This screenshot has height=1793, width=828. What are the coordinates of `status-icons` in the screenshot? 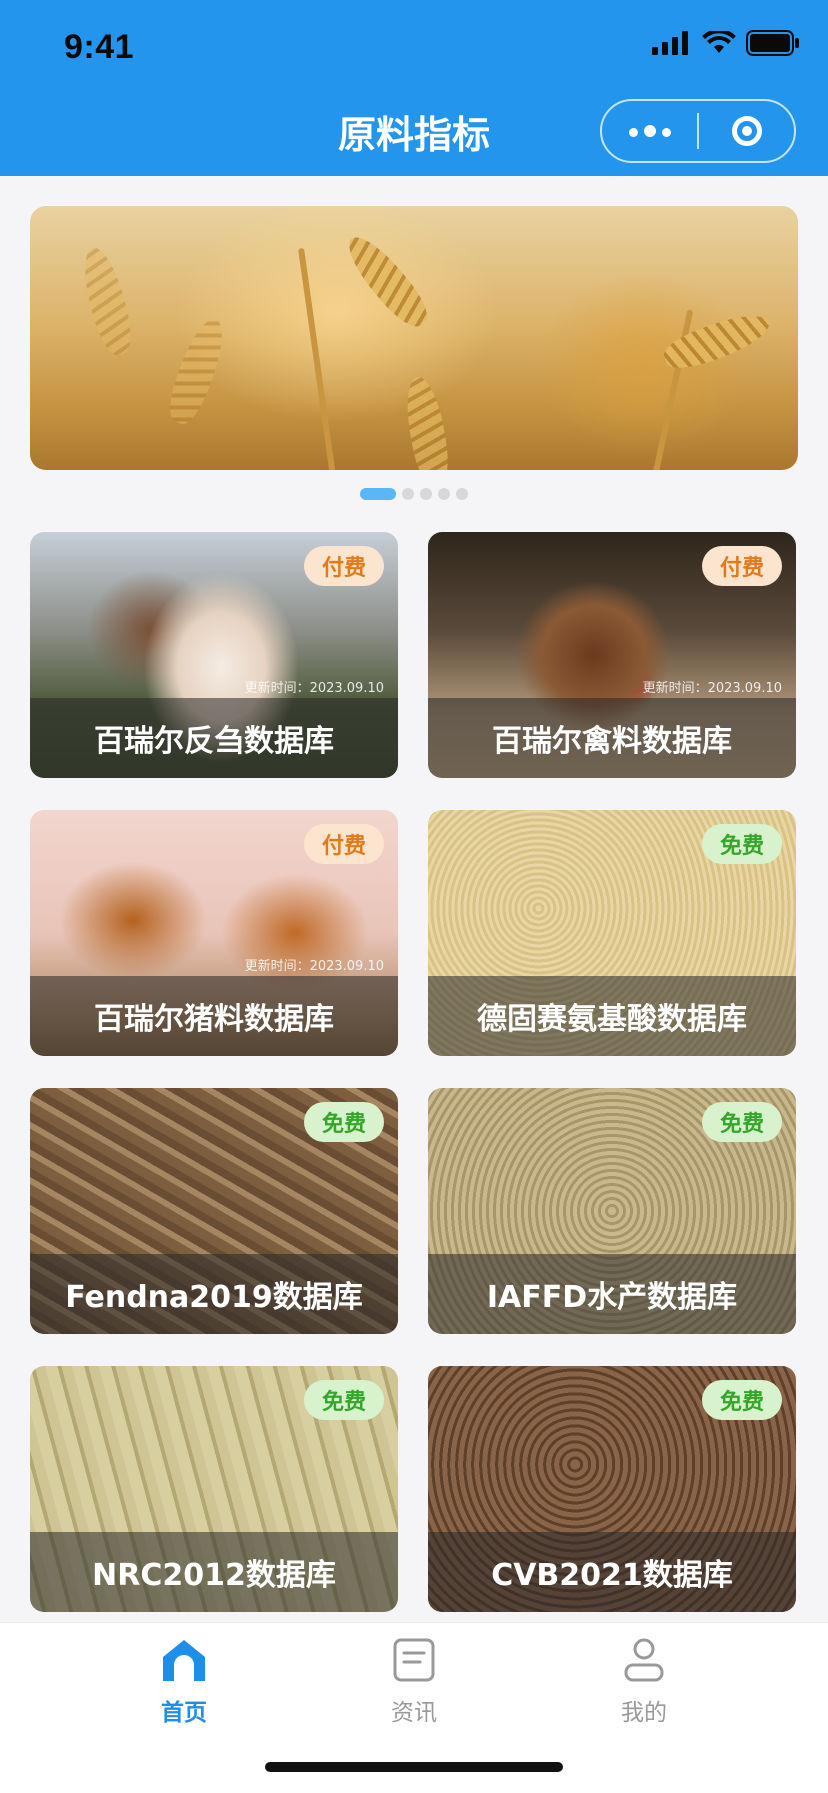 It's located at (726, 43).